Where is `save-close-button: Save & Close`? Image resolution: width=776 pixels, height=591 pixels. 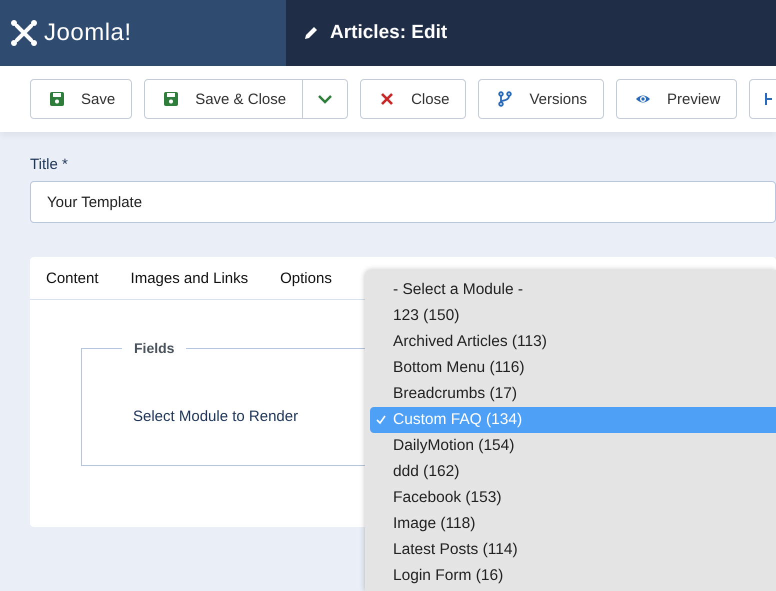
save-close-button: Save & Close is located at coordinates (224, 99).